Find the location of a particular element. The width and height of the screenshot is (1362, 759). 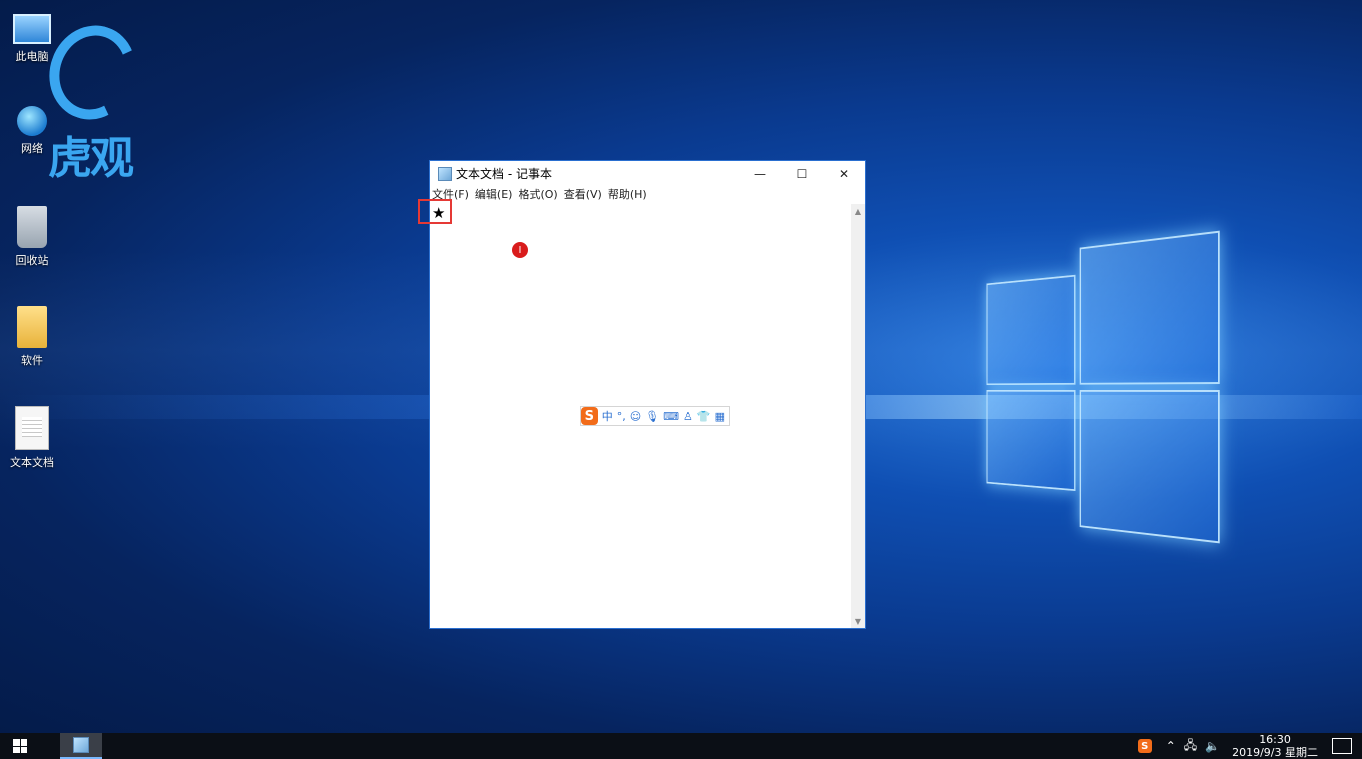

text-cursor-icon: I is located at coordinates (520, 250).